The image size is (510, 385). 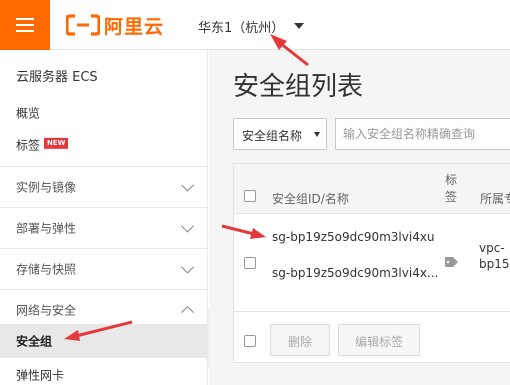 I want to click on region-selector: 华东1（杭州）, so click(x=251, y=26).